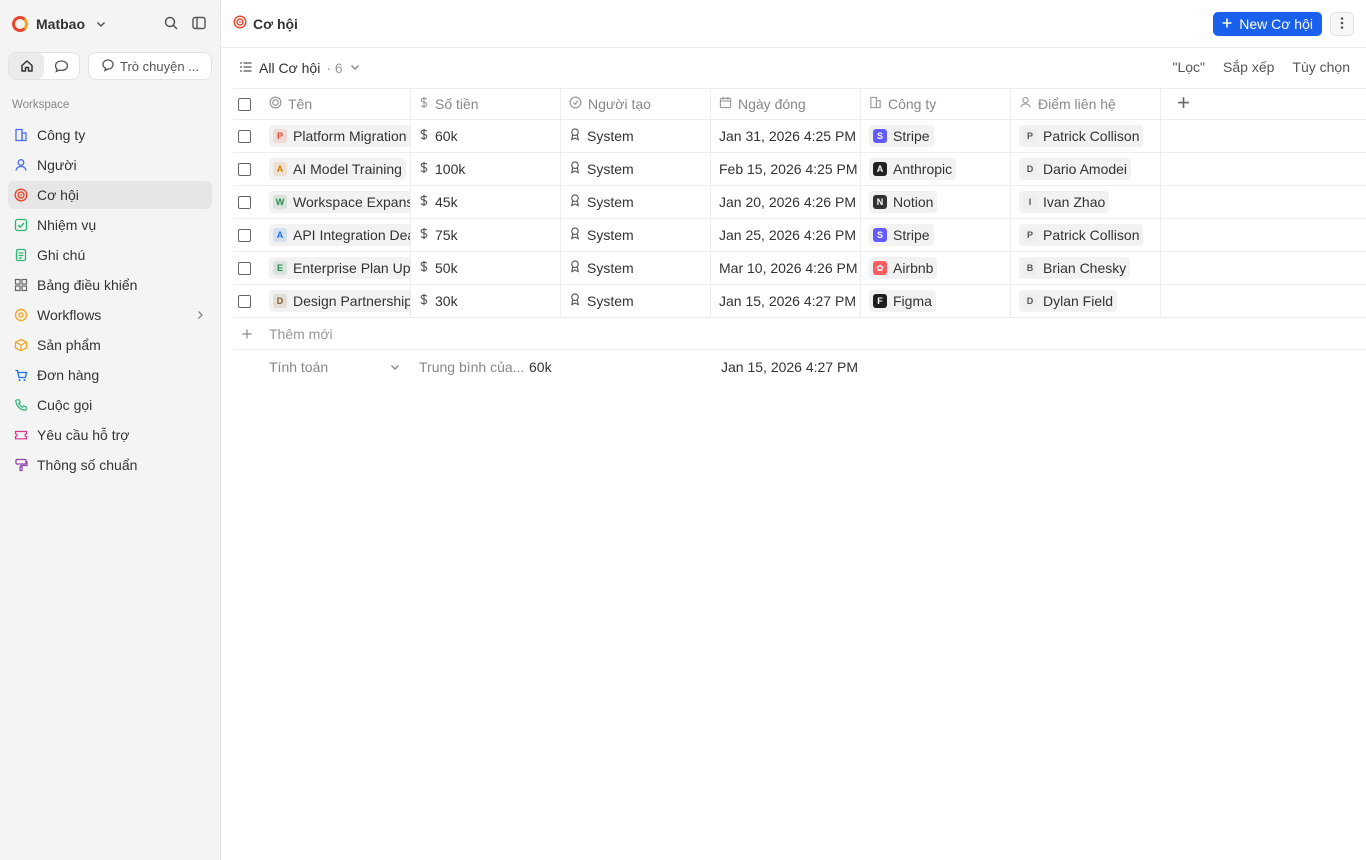 Image resolution: width=1366 pixels, height=860 pixels. What do you see at coordinates (244, 104) in the screenshot?
I see `select-all-checkbox` at bounding box center [244, 104].